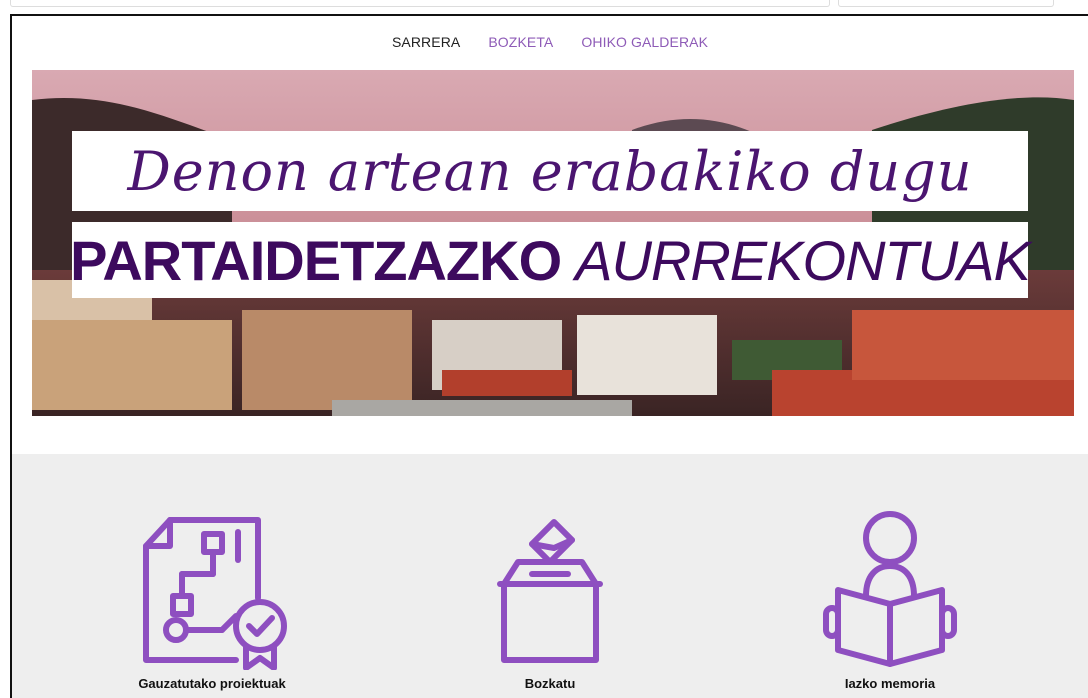  What do you see at coordinates (550, 591) in the screenshot?
I see `ballot-box-icon` at bounding box center [550, 591].